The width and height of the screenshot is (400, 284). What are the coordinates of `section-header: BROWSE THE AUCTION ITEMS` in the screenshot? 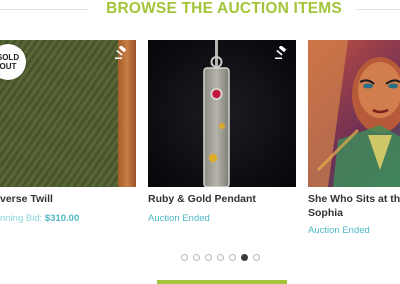 It's located at (200, 10).